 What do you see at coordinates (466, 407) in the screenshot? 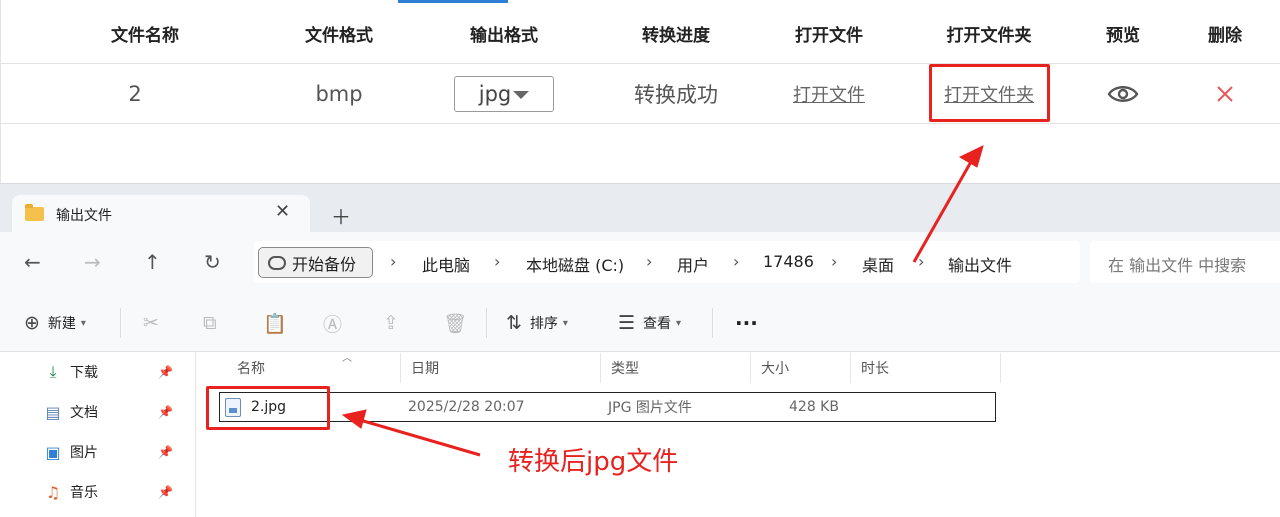
I see `file-date: 2025/2/28 20:07` at bounding box center [466, 407].